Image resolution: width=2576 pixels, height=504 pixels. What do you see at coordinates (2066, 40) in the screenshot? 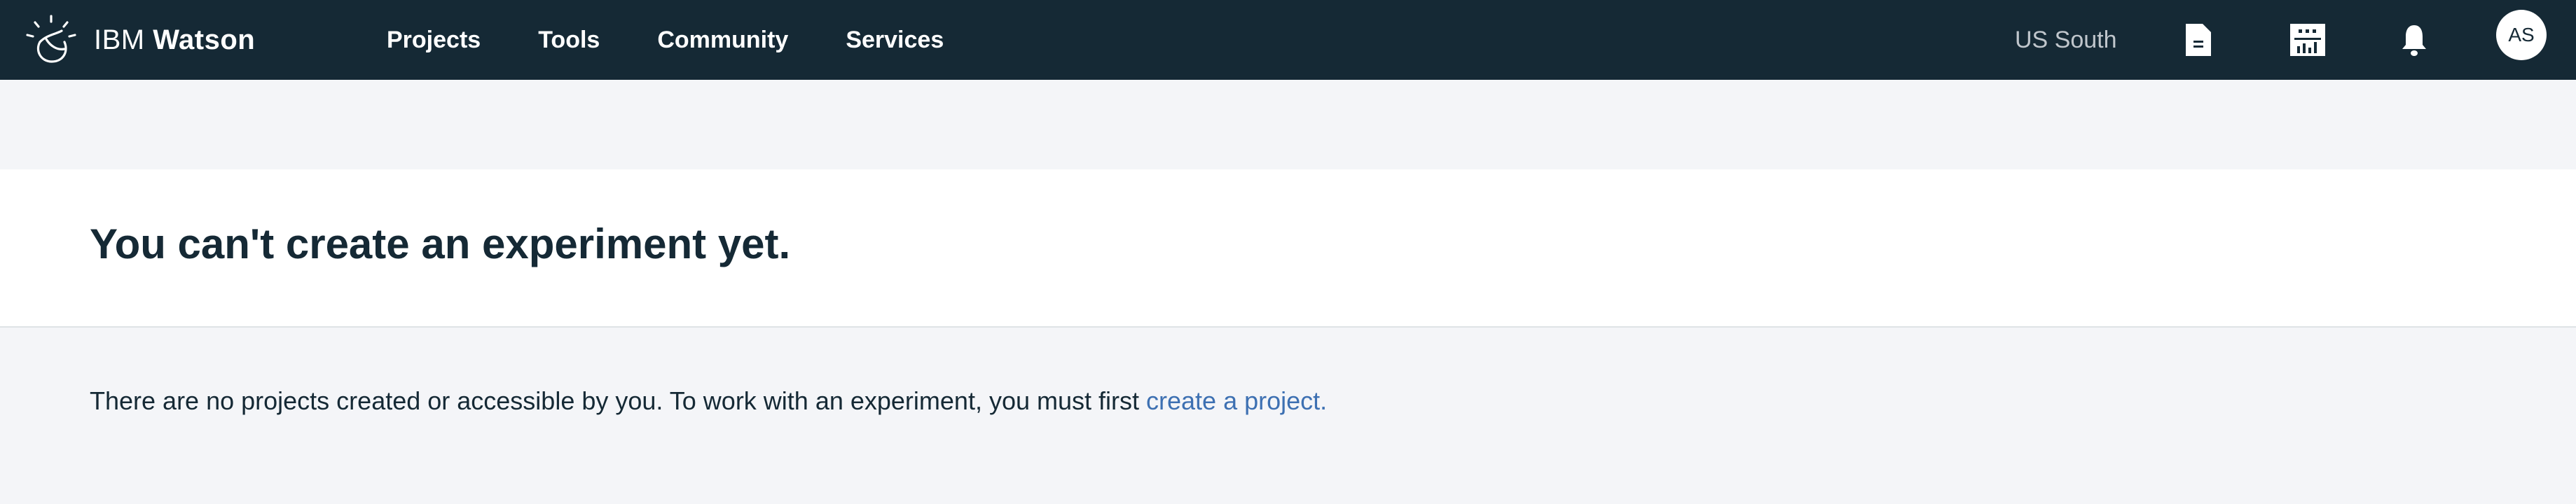
I see `region-selector: US South` at bounding box center [2066, 40].